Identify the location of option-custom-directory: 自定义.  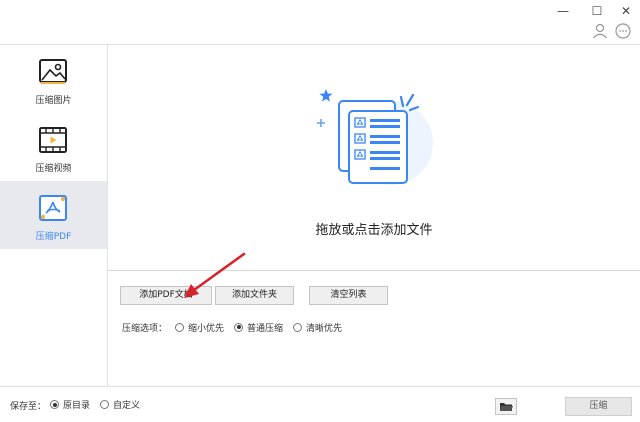
(120, 404).